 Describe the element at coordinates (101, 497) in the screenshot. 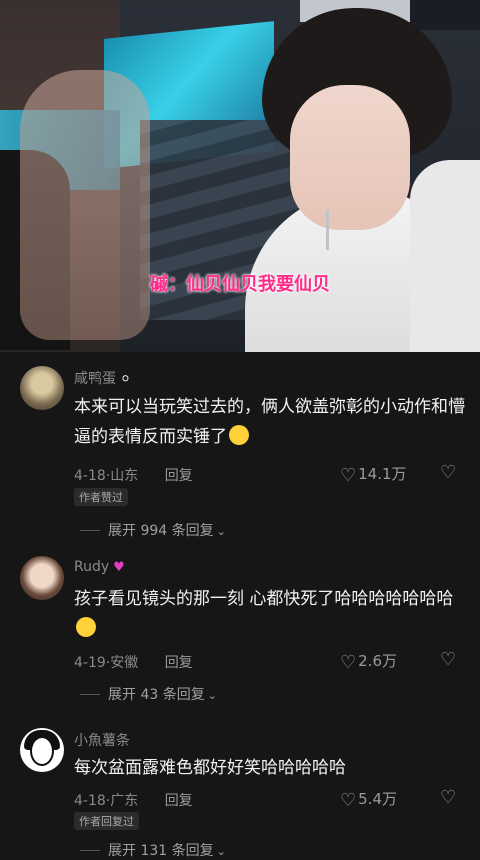

I see `author-liked-tag: 作者赞过` at that location.